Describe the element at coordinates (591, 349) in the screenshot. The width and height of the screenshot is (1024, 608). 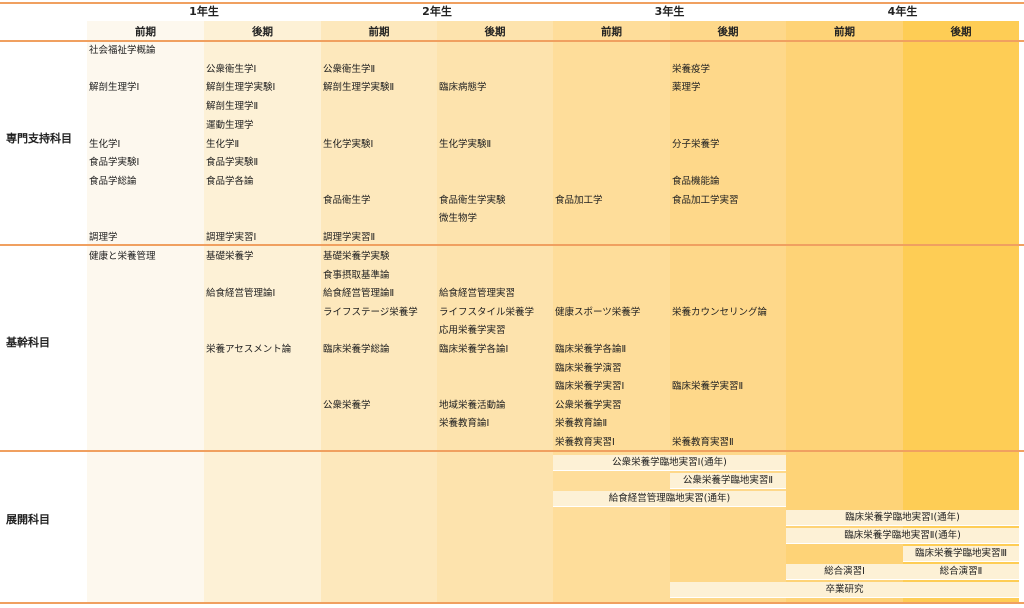
I see `course-item: 臨床栄養学各論Ⅱ` at that location.